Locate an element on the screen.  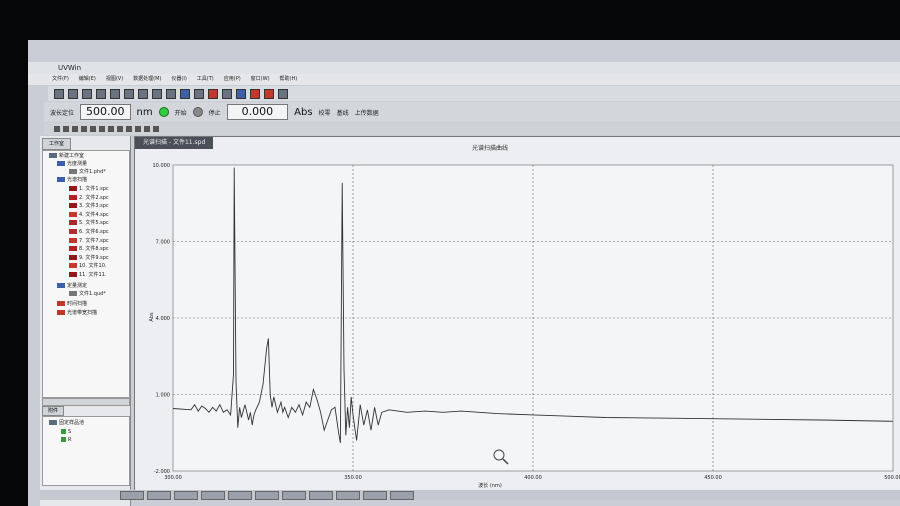
menu-tools: 工具(T) is located at coordinates (205, 79).